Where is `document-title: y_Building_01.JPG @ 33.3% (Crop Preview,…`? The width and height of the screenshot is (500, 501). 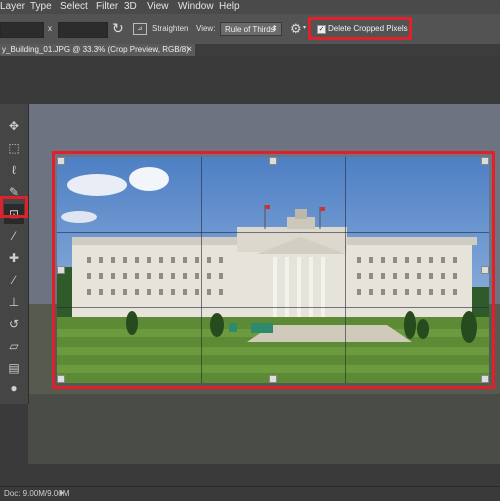 document-title: y_Building_01.JPG @ 33.3% (Crop Preview,… is located at coordinates (95, 49).